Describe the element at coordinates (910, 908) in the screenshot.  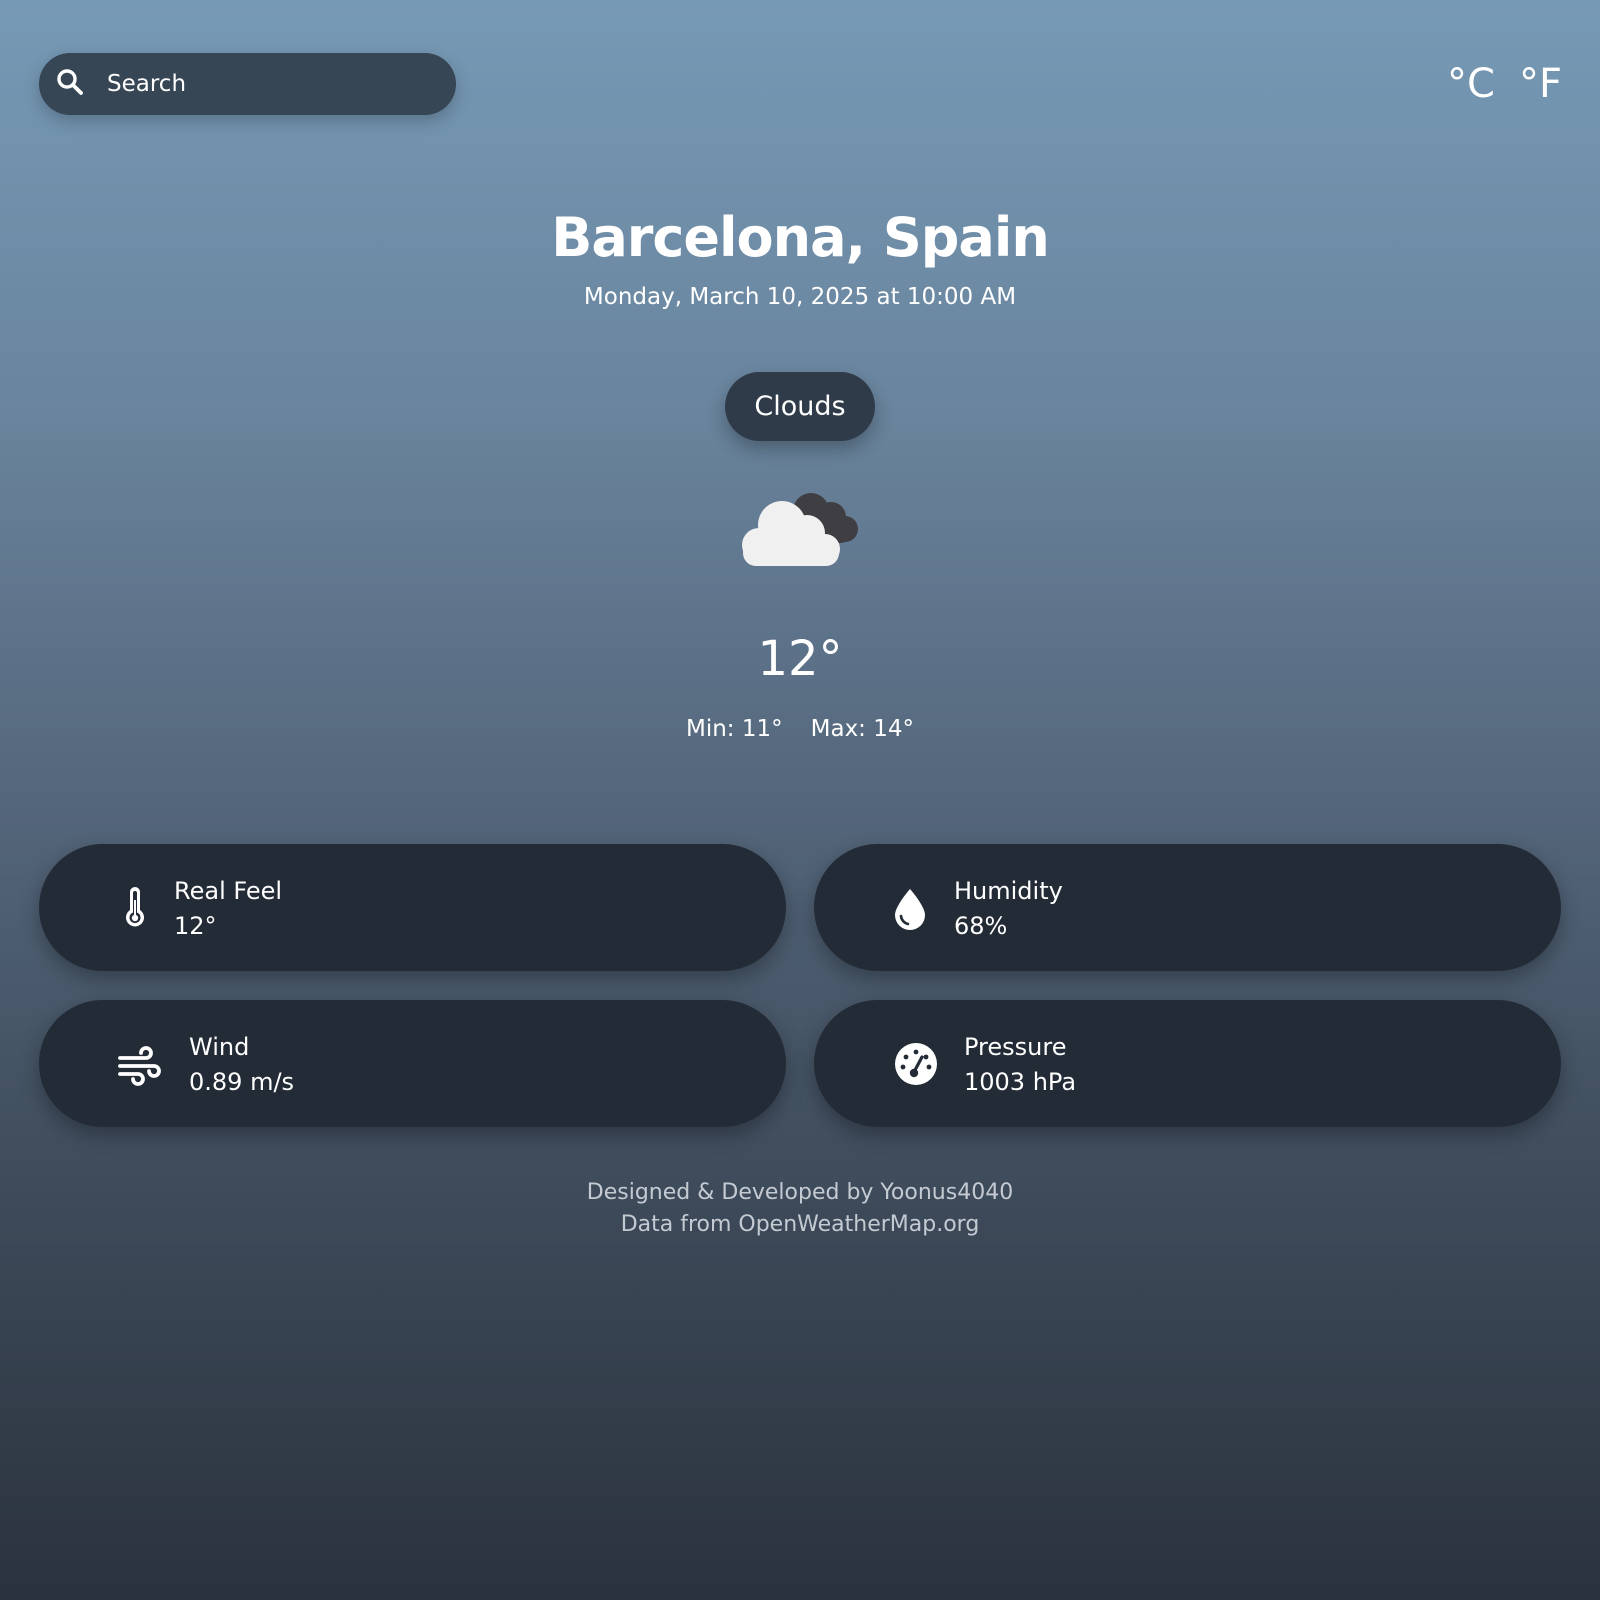
I see `water-drop-icon` at that location.